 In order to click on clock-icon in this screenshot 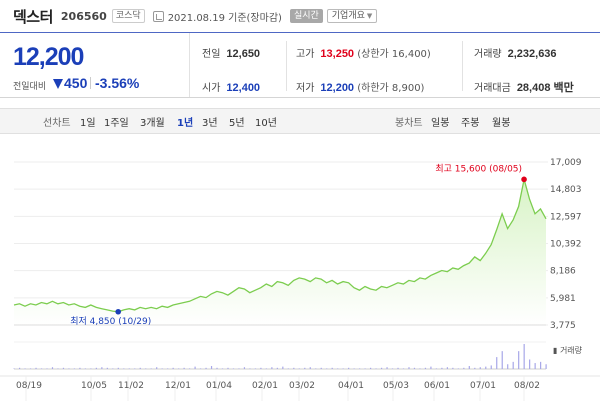, I will do `click(158, 16)`.